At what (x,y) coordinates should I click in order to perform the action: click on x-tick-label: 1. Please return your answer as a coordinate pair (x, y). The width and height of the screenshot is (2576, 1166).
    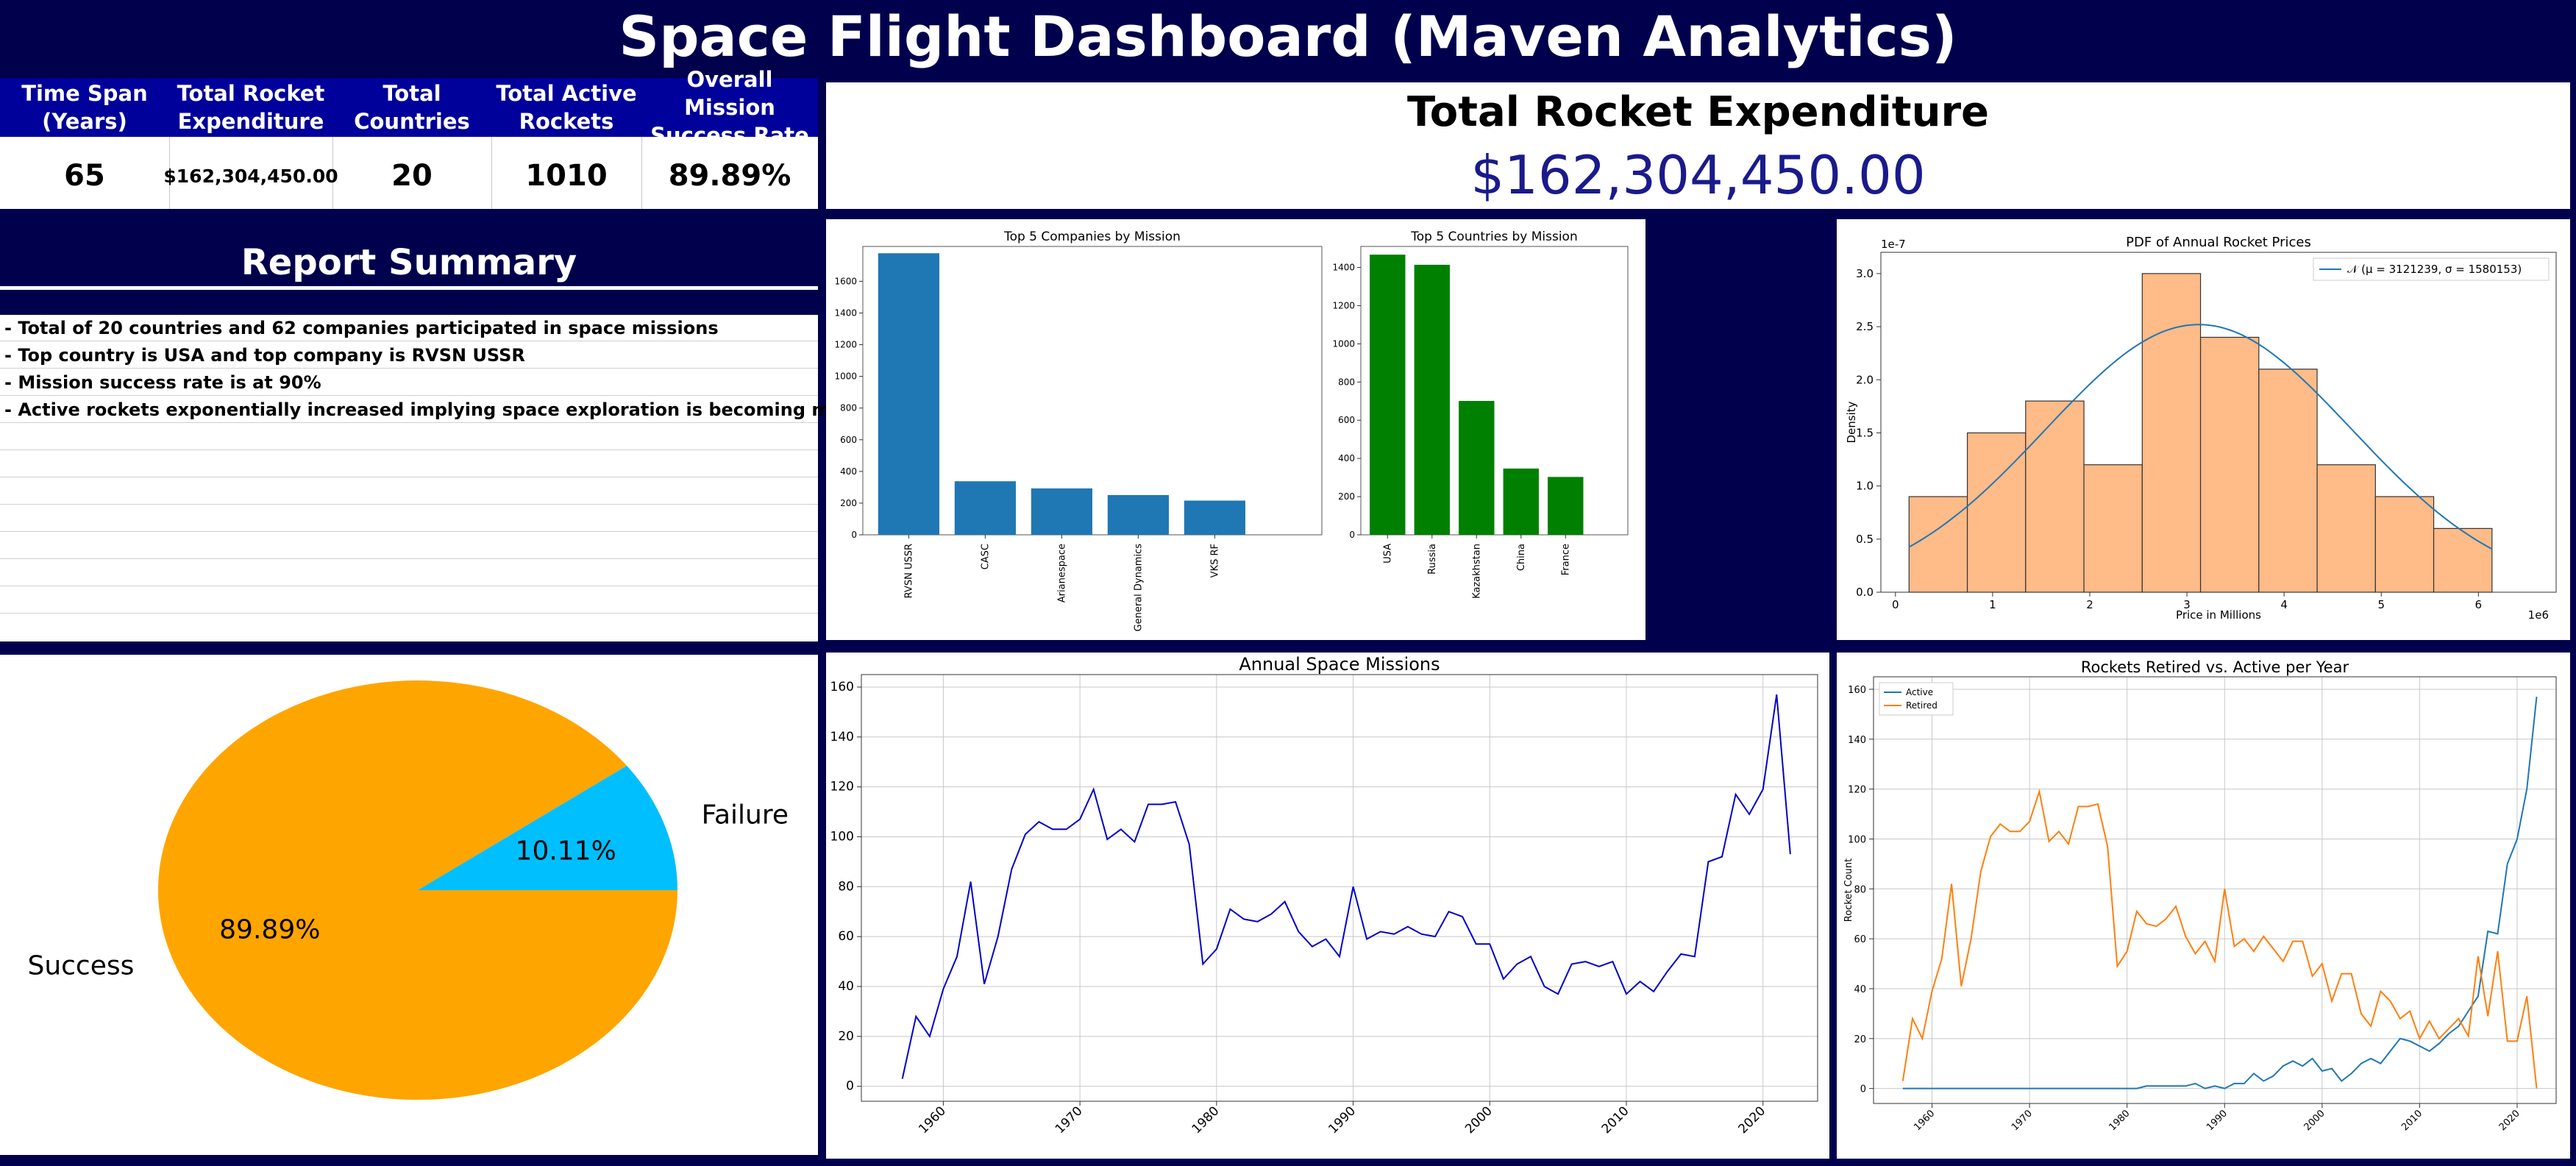
    Looking at the image, I should click on (1992, 604).